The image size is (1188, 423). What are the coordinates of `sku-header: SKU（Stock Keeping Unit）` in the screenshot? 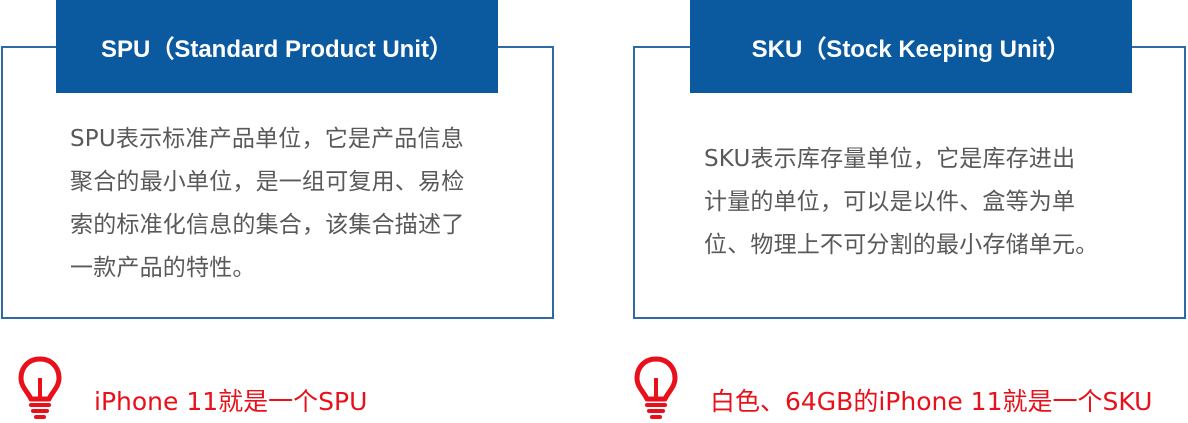 It's located at (911, 46).